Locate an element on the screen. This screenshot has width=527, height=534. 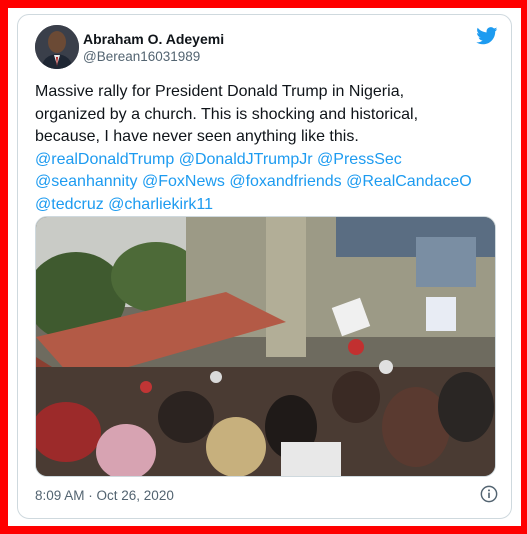
tweet-timestamp: 8:09 AM · Oct 26, 2020 is located at coordinates (104, 495).